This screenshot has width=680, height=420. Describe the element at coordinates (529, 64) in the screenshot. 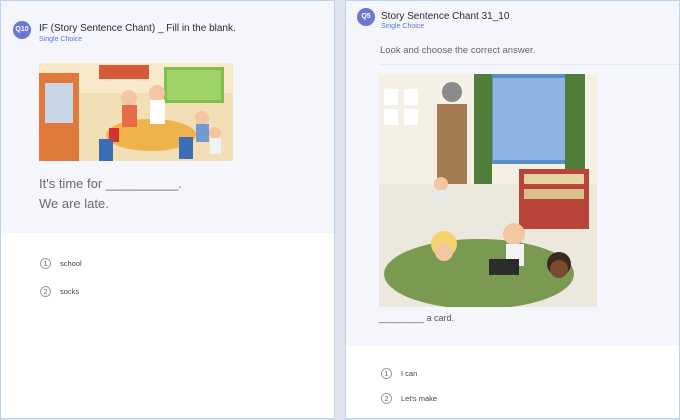

I see `divider` at that location.